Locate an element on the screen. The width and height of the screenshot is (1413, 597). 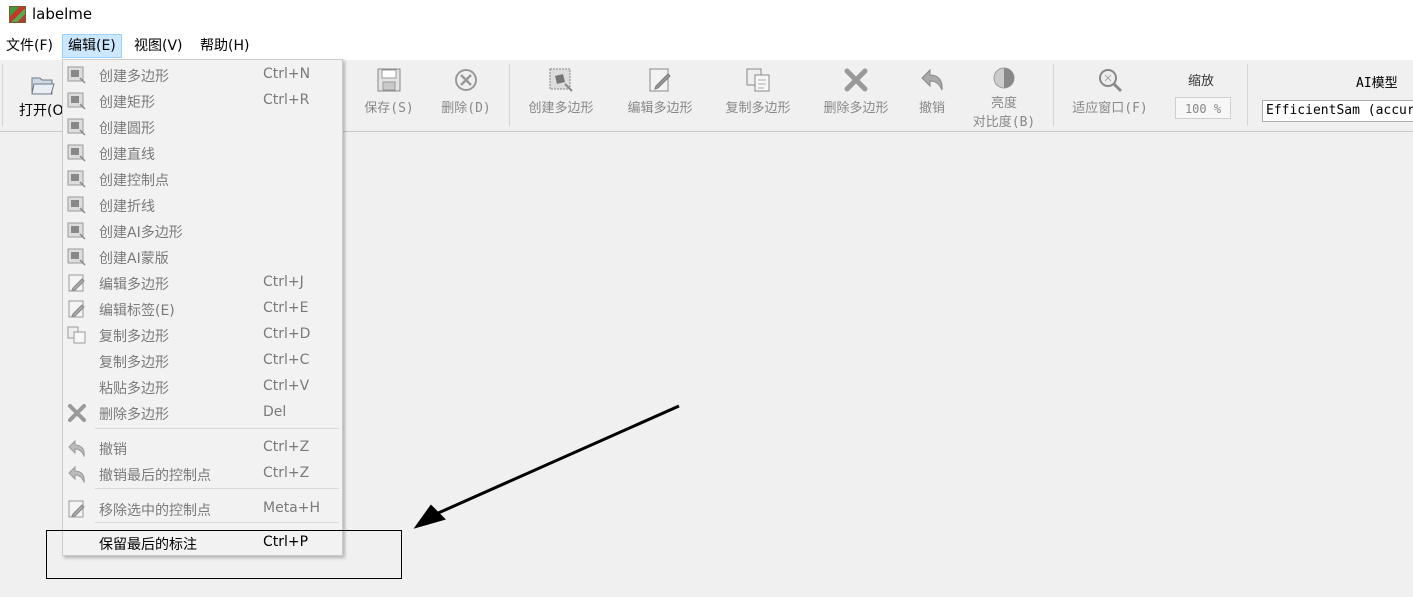
annotation-arrow is located at coordinates (546, 466).